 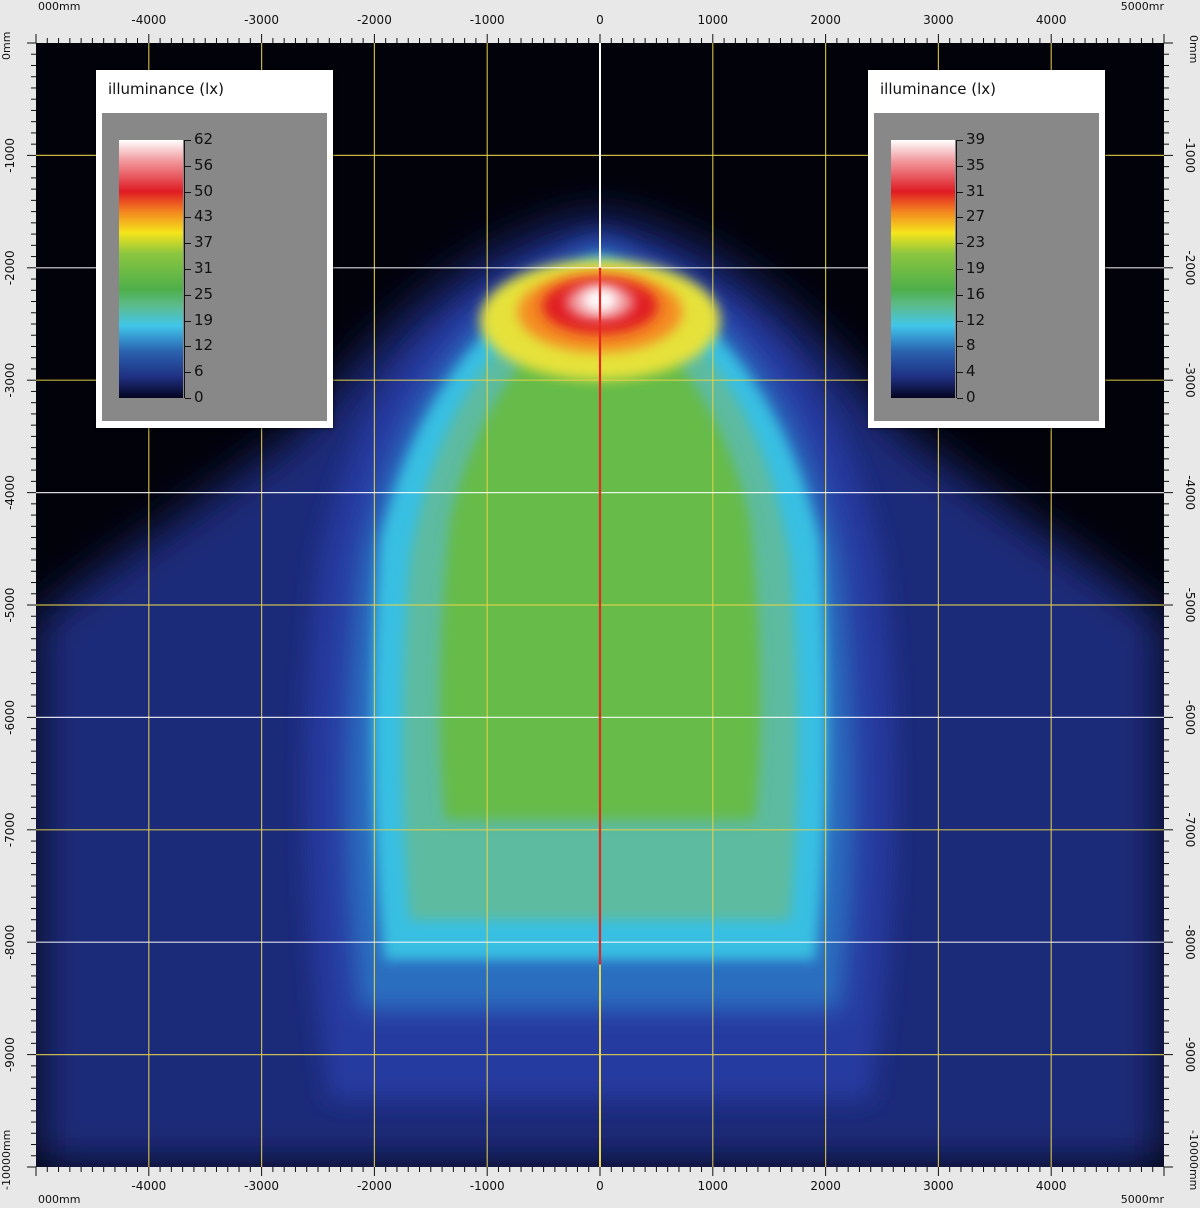 What do you see at coordinates (148, 1186) in the screenshot?
I see `x-tick-label-bottom: -4000` at bounding box center [148, 1186].